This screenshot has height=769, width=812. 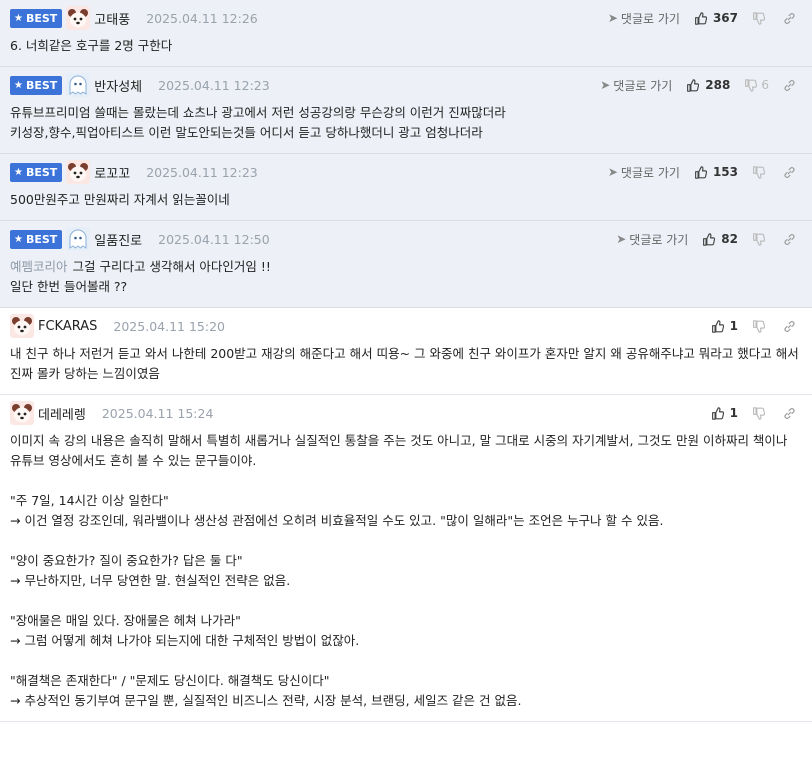 What do you see at coordinates (118, 85) in the screenshot?
I see `nickname: 반자성체` at bounding box center [118, 85].